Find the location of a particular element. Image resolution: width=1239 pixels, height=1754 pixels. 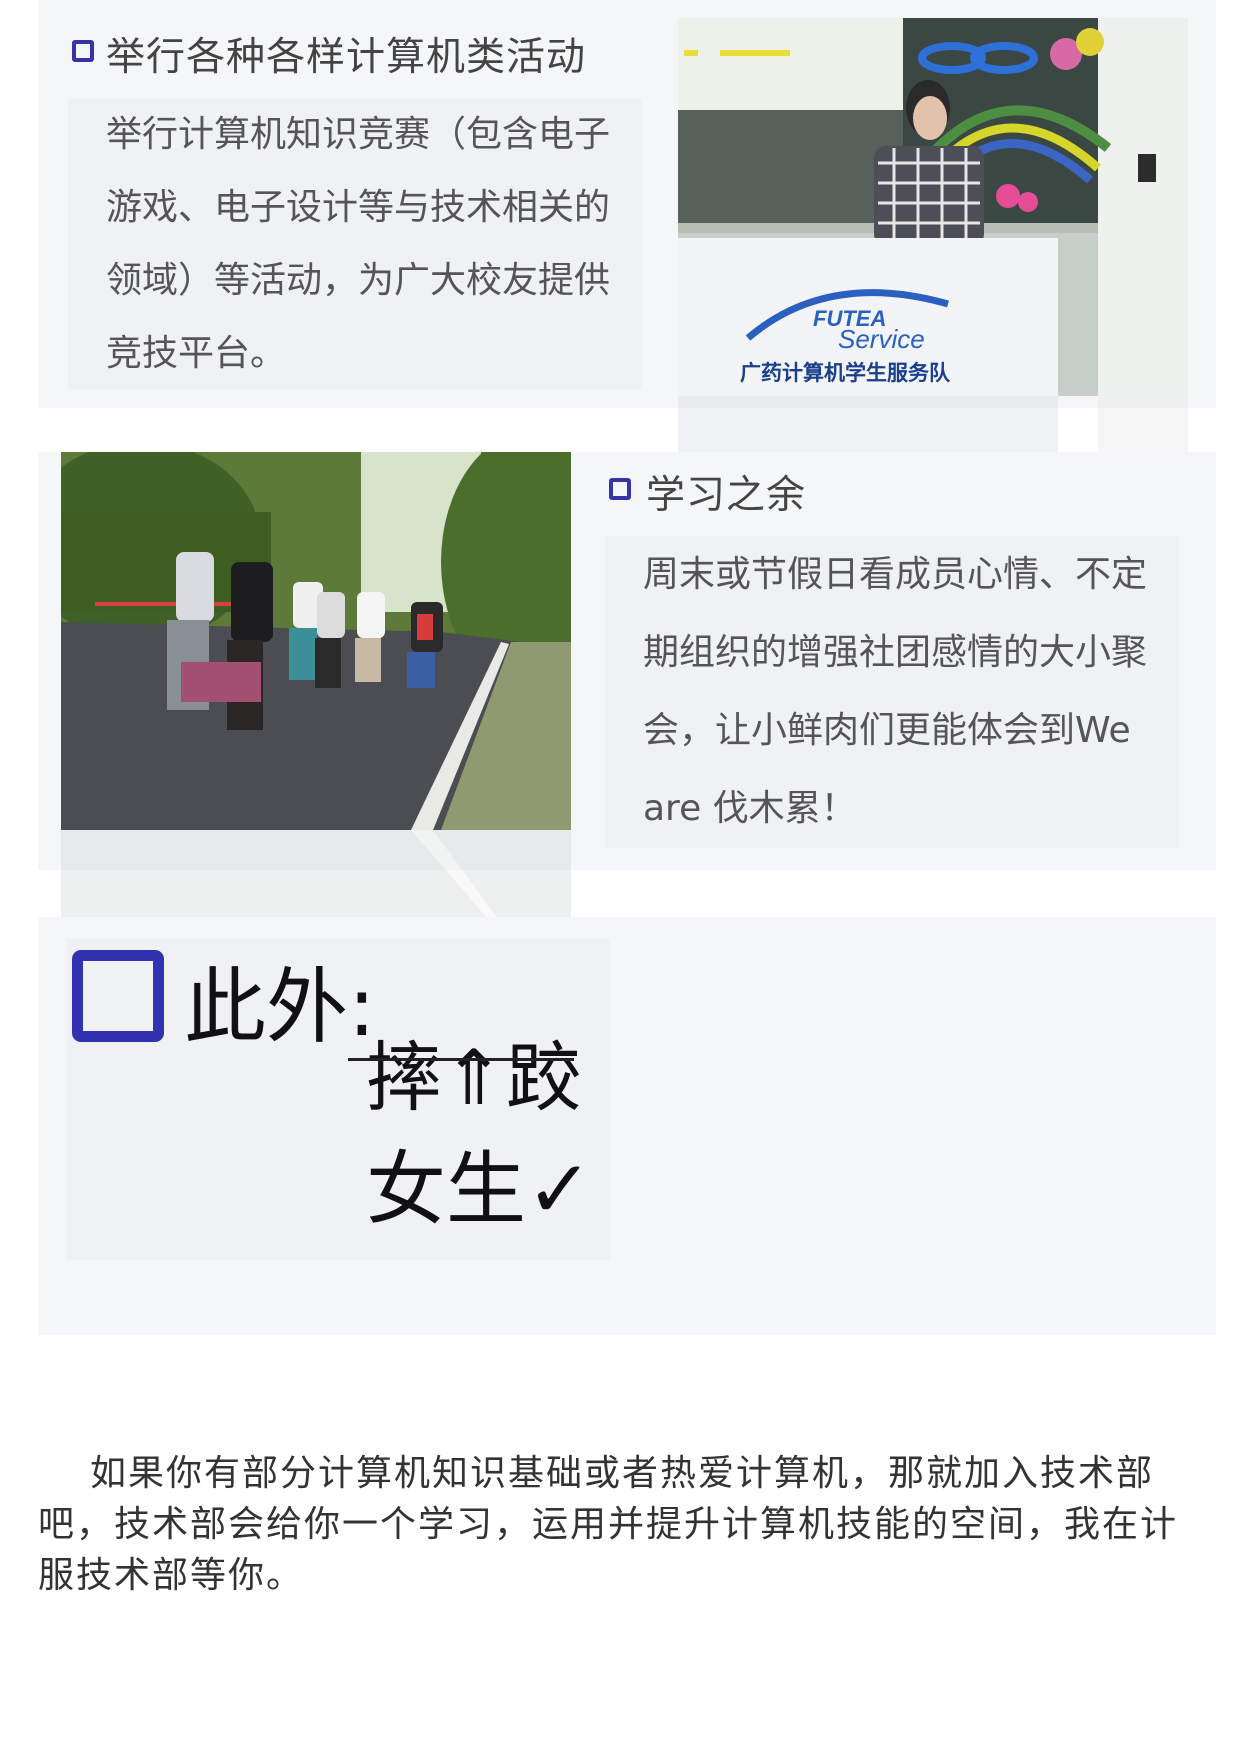

lecture-photo: FUTEA Service 广药计算机学生服务队 is located at coordinates (933, 207).